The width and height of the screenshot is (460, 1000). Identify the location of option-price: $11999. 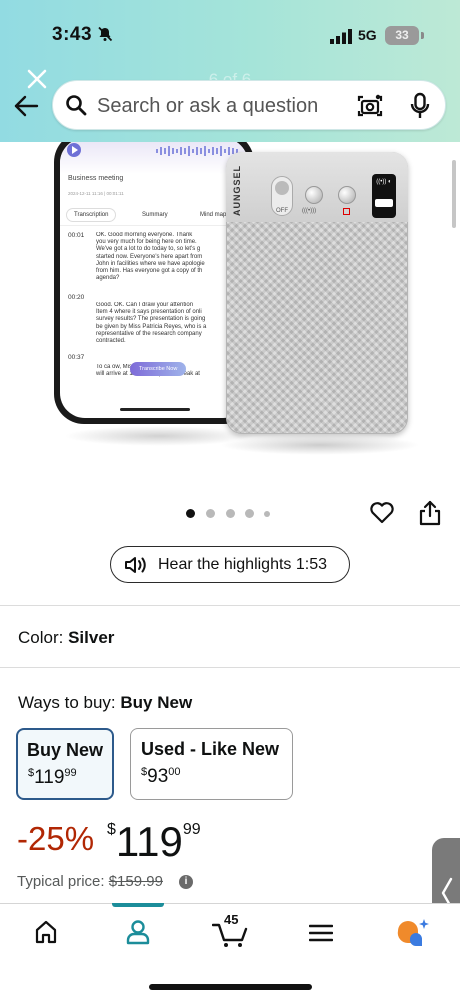
(52, 777).